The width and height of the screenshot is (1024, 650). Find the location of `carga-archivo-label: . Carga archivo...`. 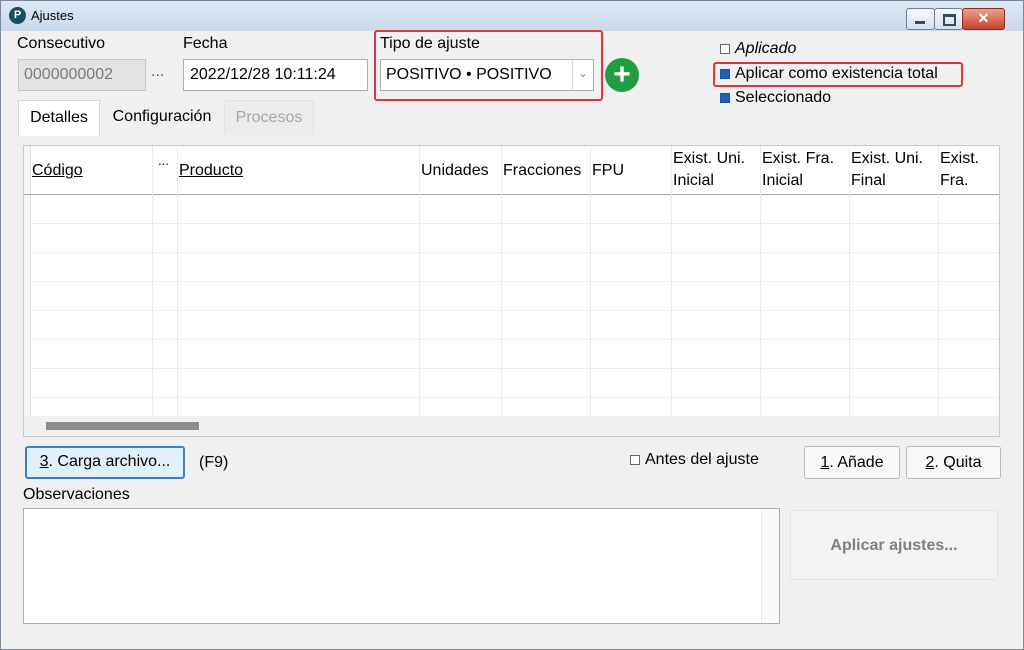

carga-archivo-label: . Carga archivo... is located at coordinates (109, 461).